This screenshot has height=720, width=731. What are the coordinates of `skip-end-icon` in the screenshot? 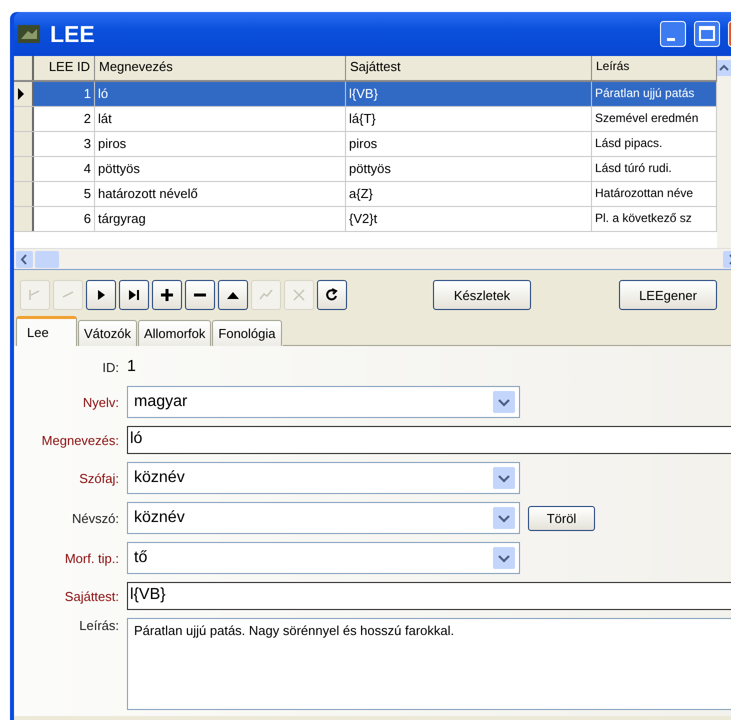 It's located at (134, 295).